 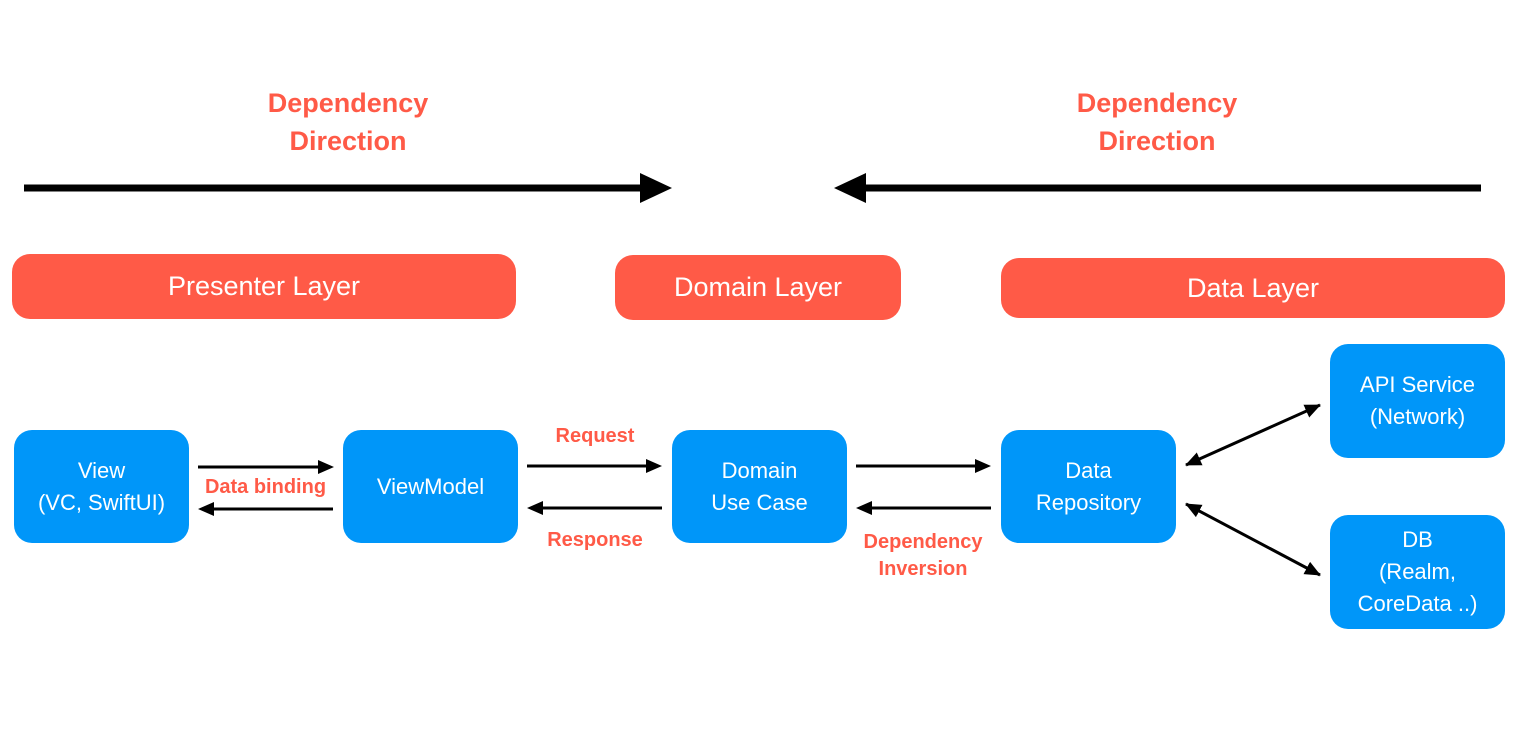 What do you see at coordinates (595, 540) in the screenshot?
I see `response-label: Response` at bounding box center [595, 540].